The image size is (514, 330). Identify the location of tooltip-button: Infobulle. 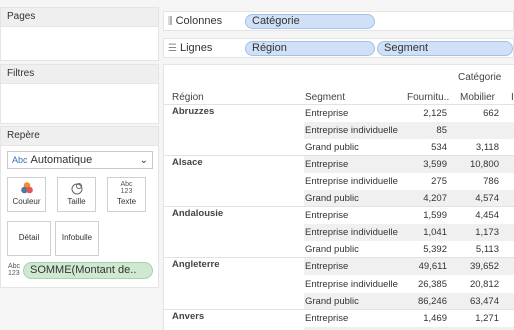
(77, 238).